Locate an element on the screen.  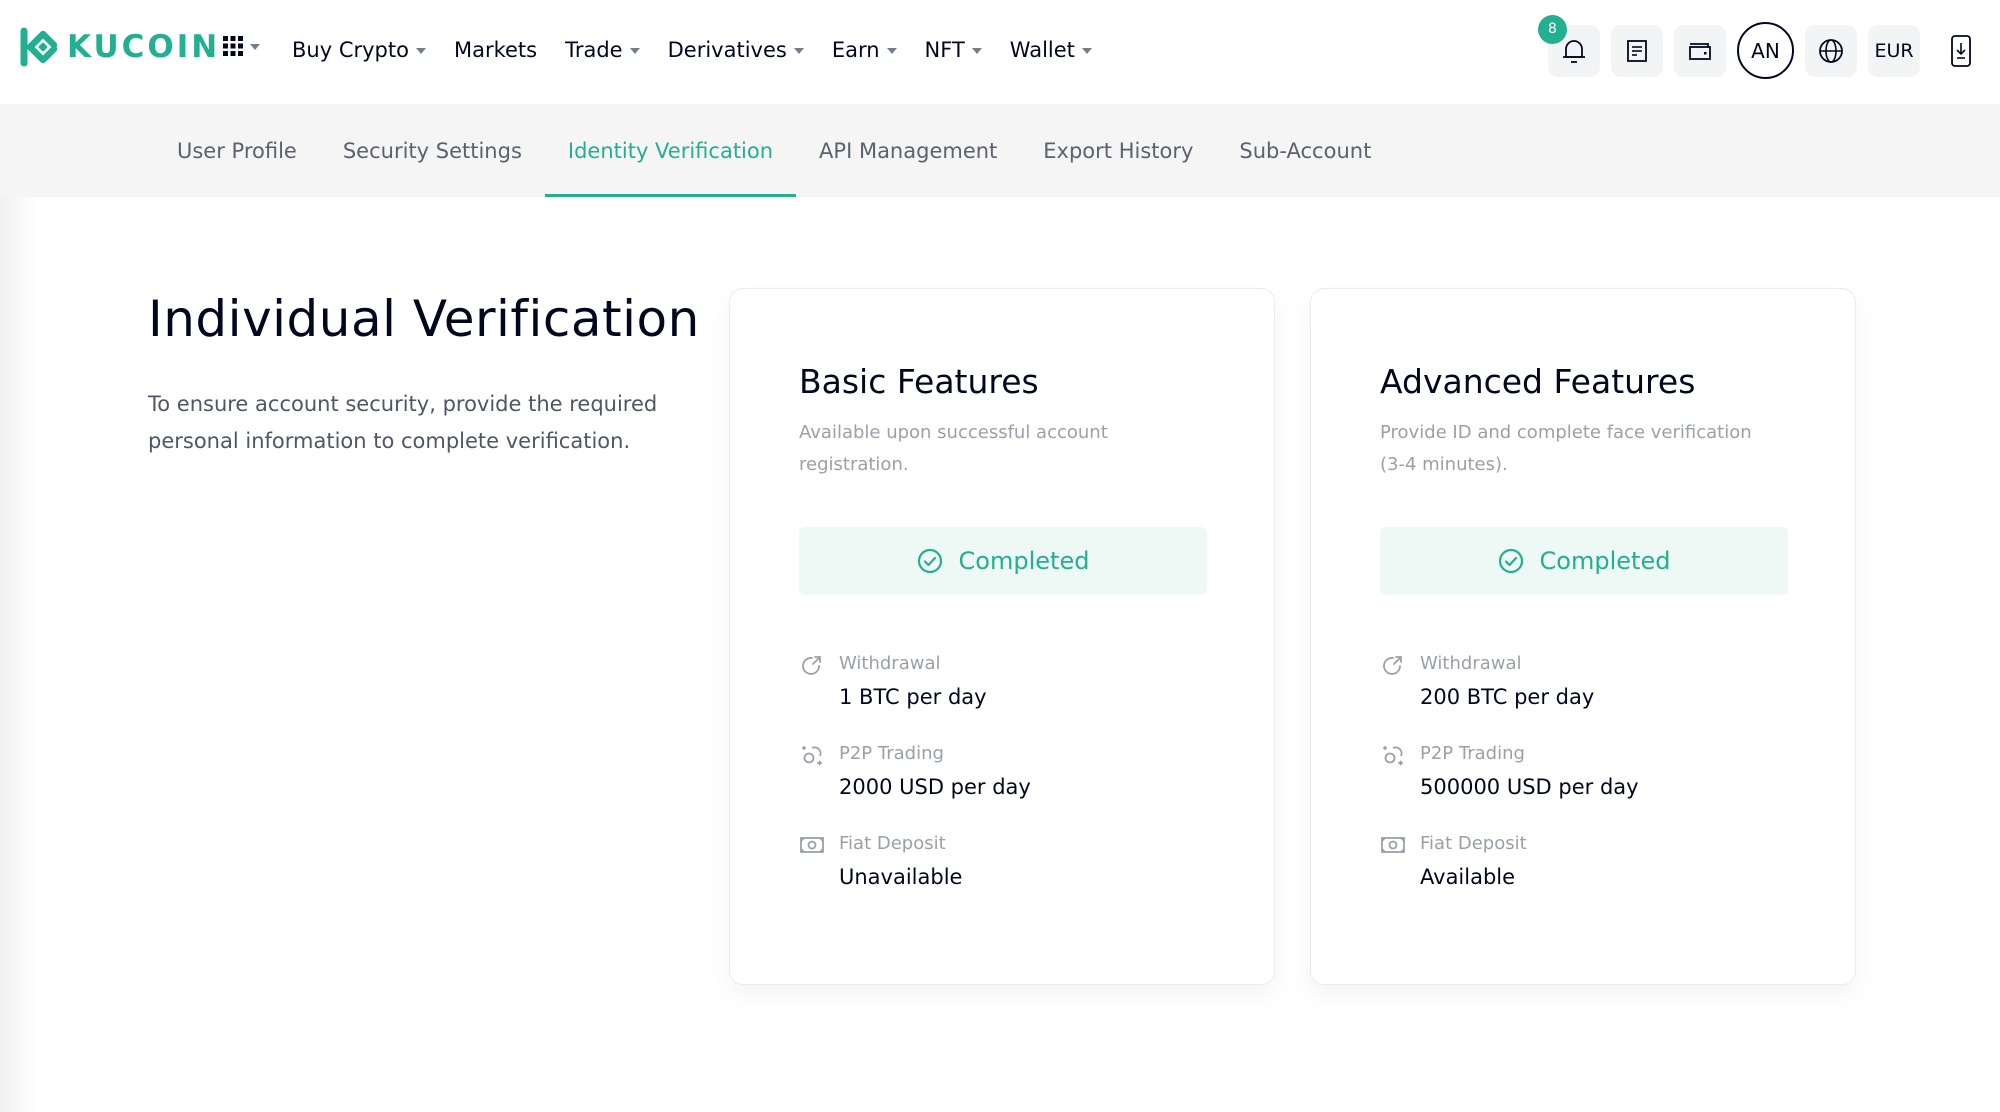
orders-button is located at coordinates (1637, 50).